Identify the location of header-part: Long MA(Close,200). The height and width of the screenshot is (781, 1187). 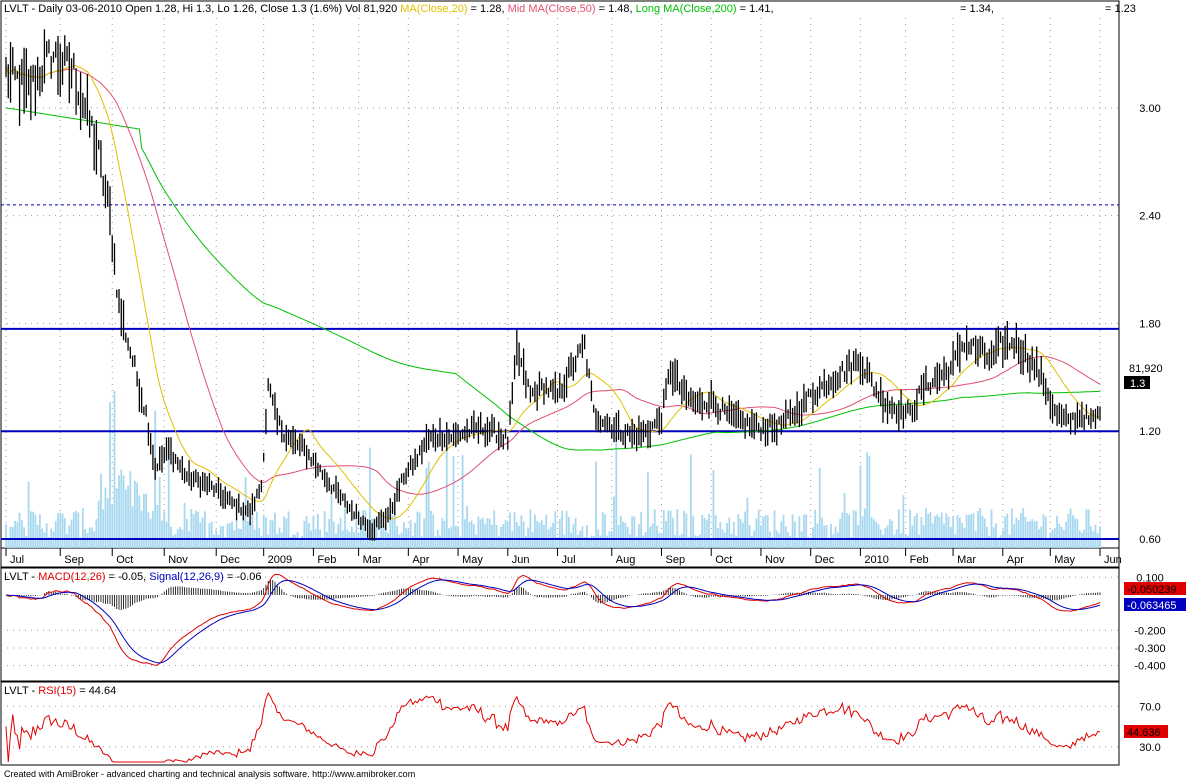
(686, 9).